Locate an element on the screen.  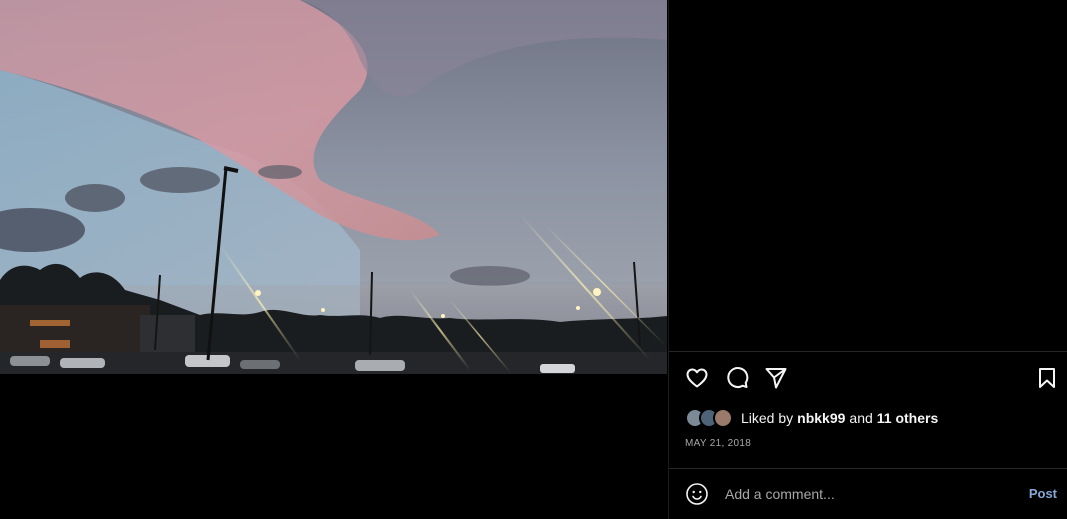
speech-bubble-icon is located at coordinates (738, 377).